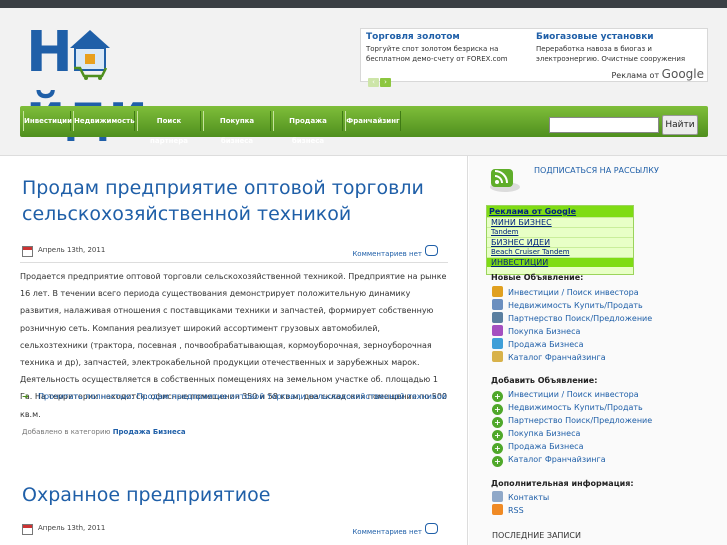 The width and height of the screenshot is (727, 545). What do you see at coordinates (560, 211) in the screenshot?
I see `sidebar-ads-header: Реклама от Google` at bounding box center [560, 211].